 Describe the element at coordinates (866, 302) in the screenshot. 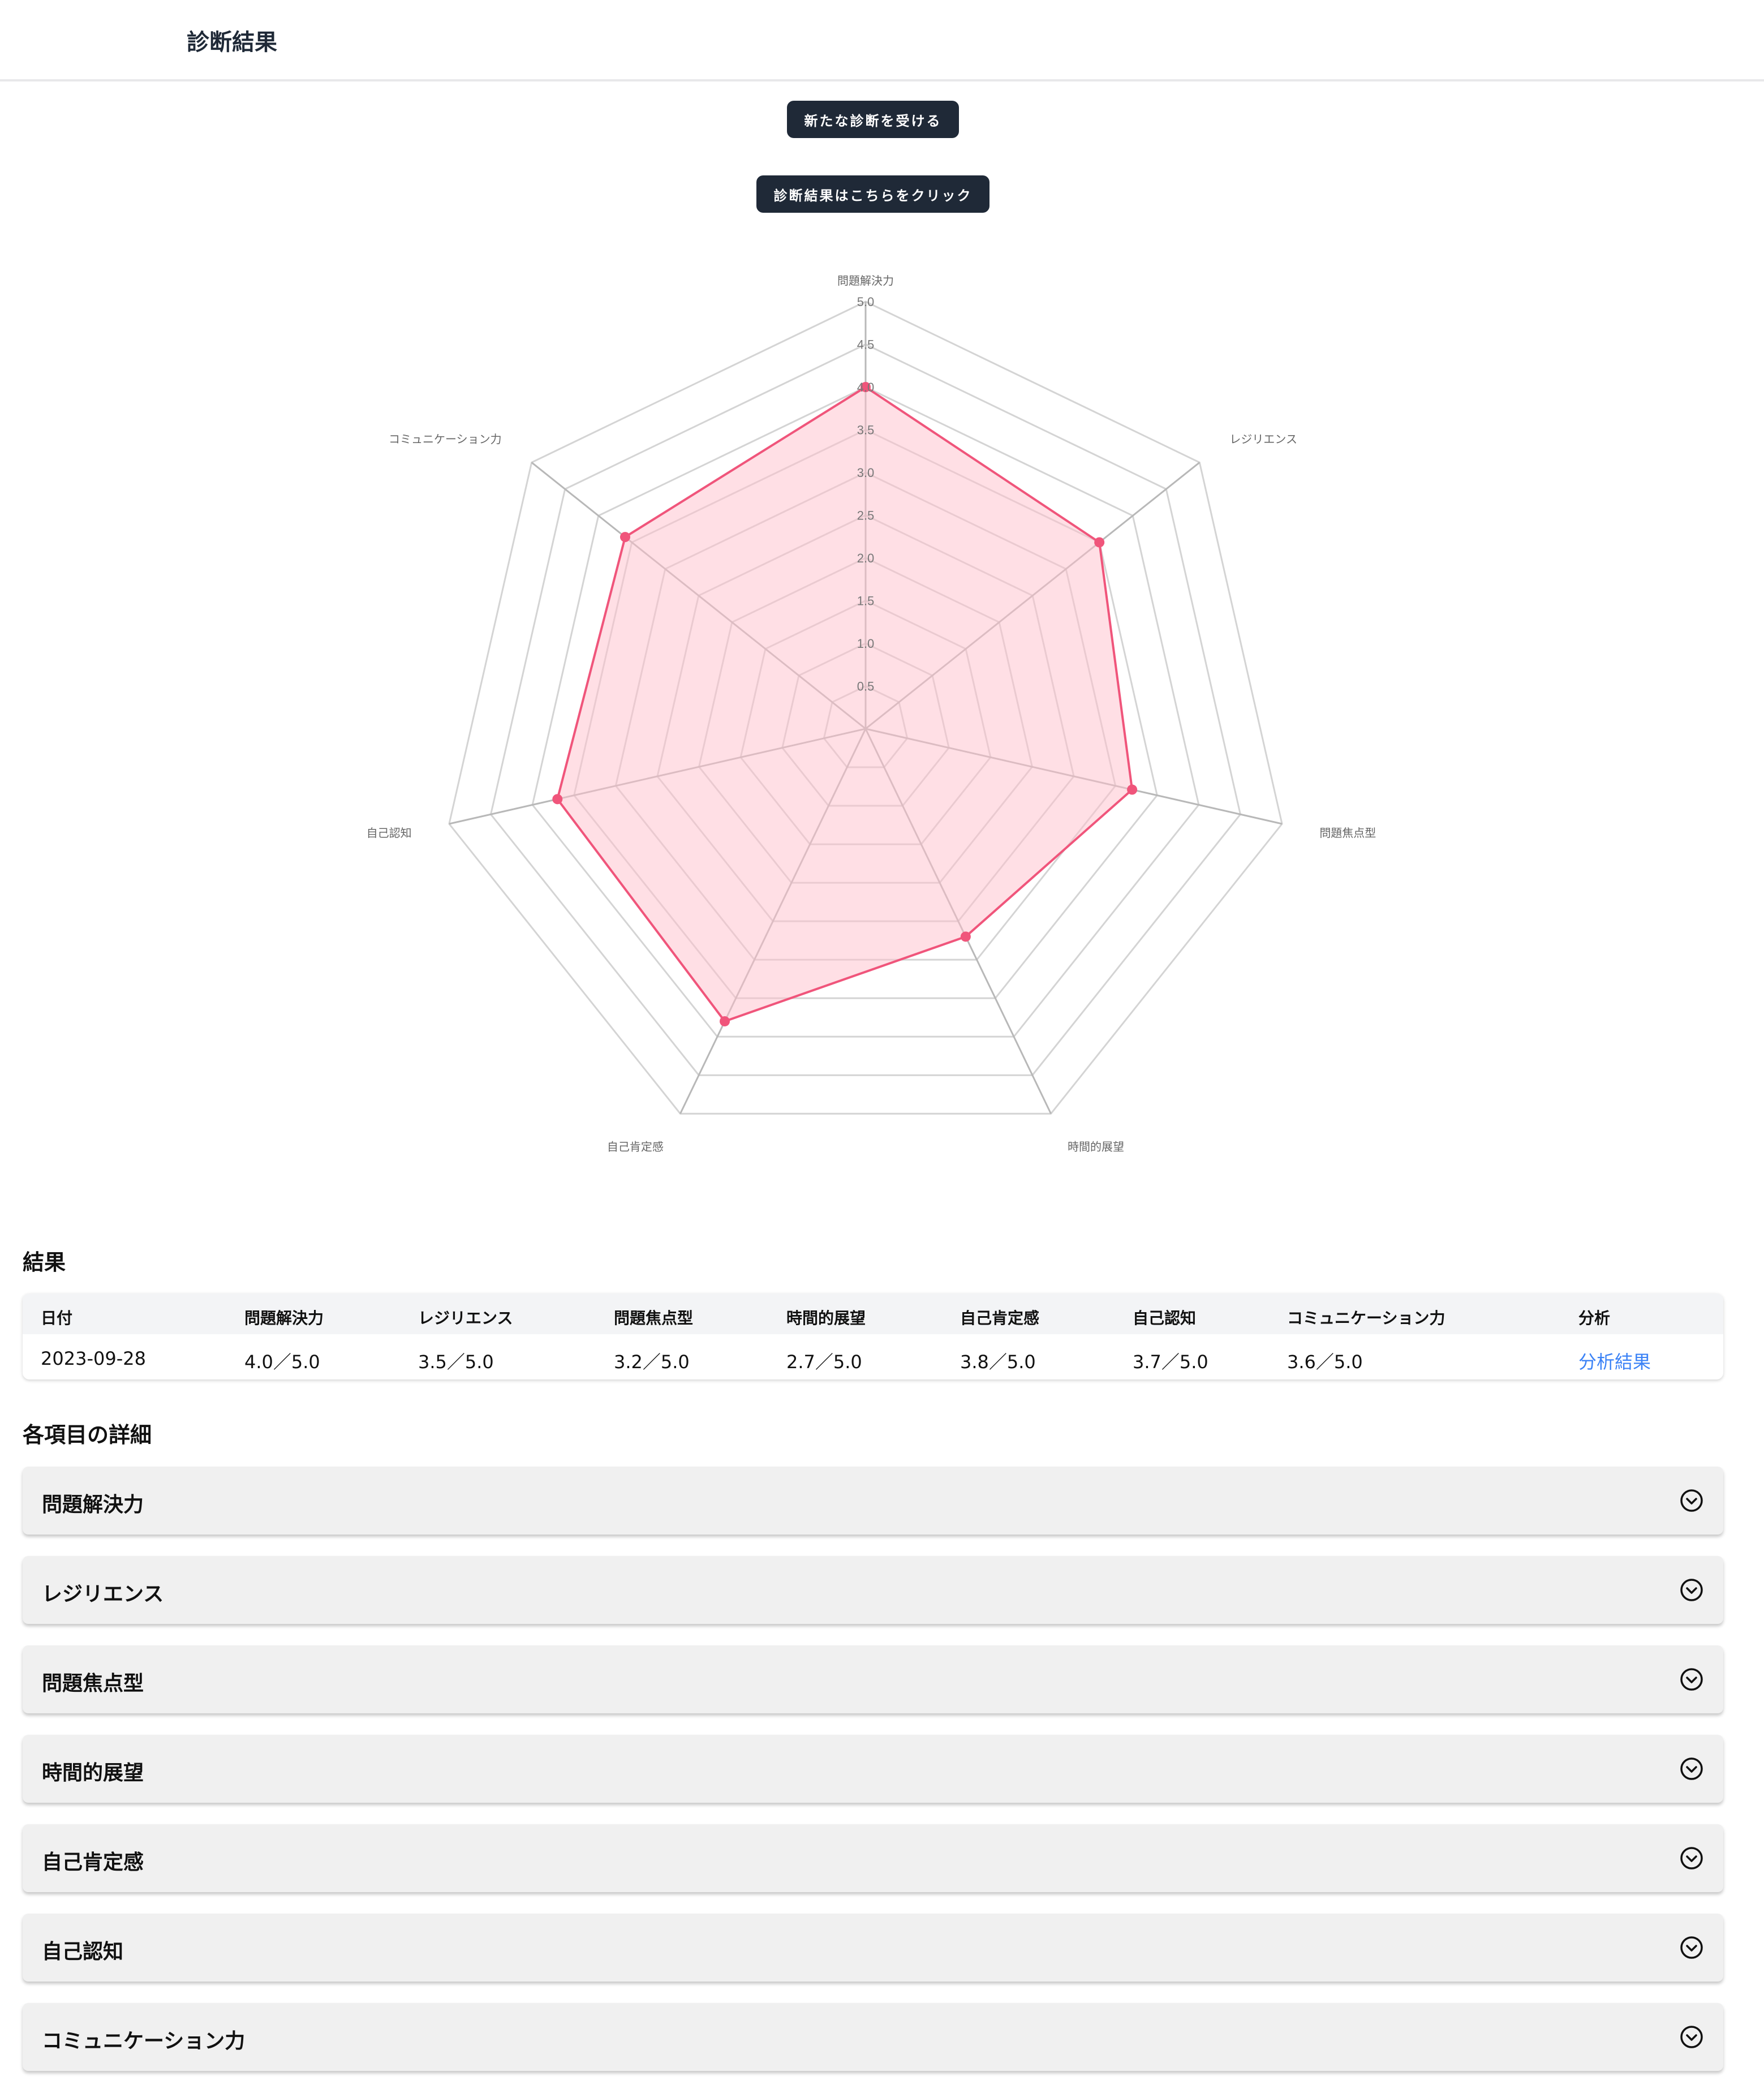

I see `tick-label: 5.0` at that location.